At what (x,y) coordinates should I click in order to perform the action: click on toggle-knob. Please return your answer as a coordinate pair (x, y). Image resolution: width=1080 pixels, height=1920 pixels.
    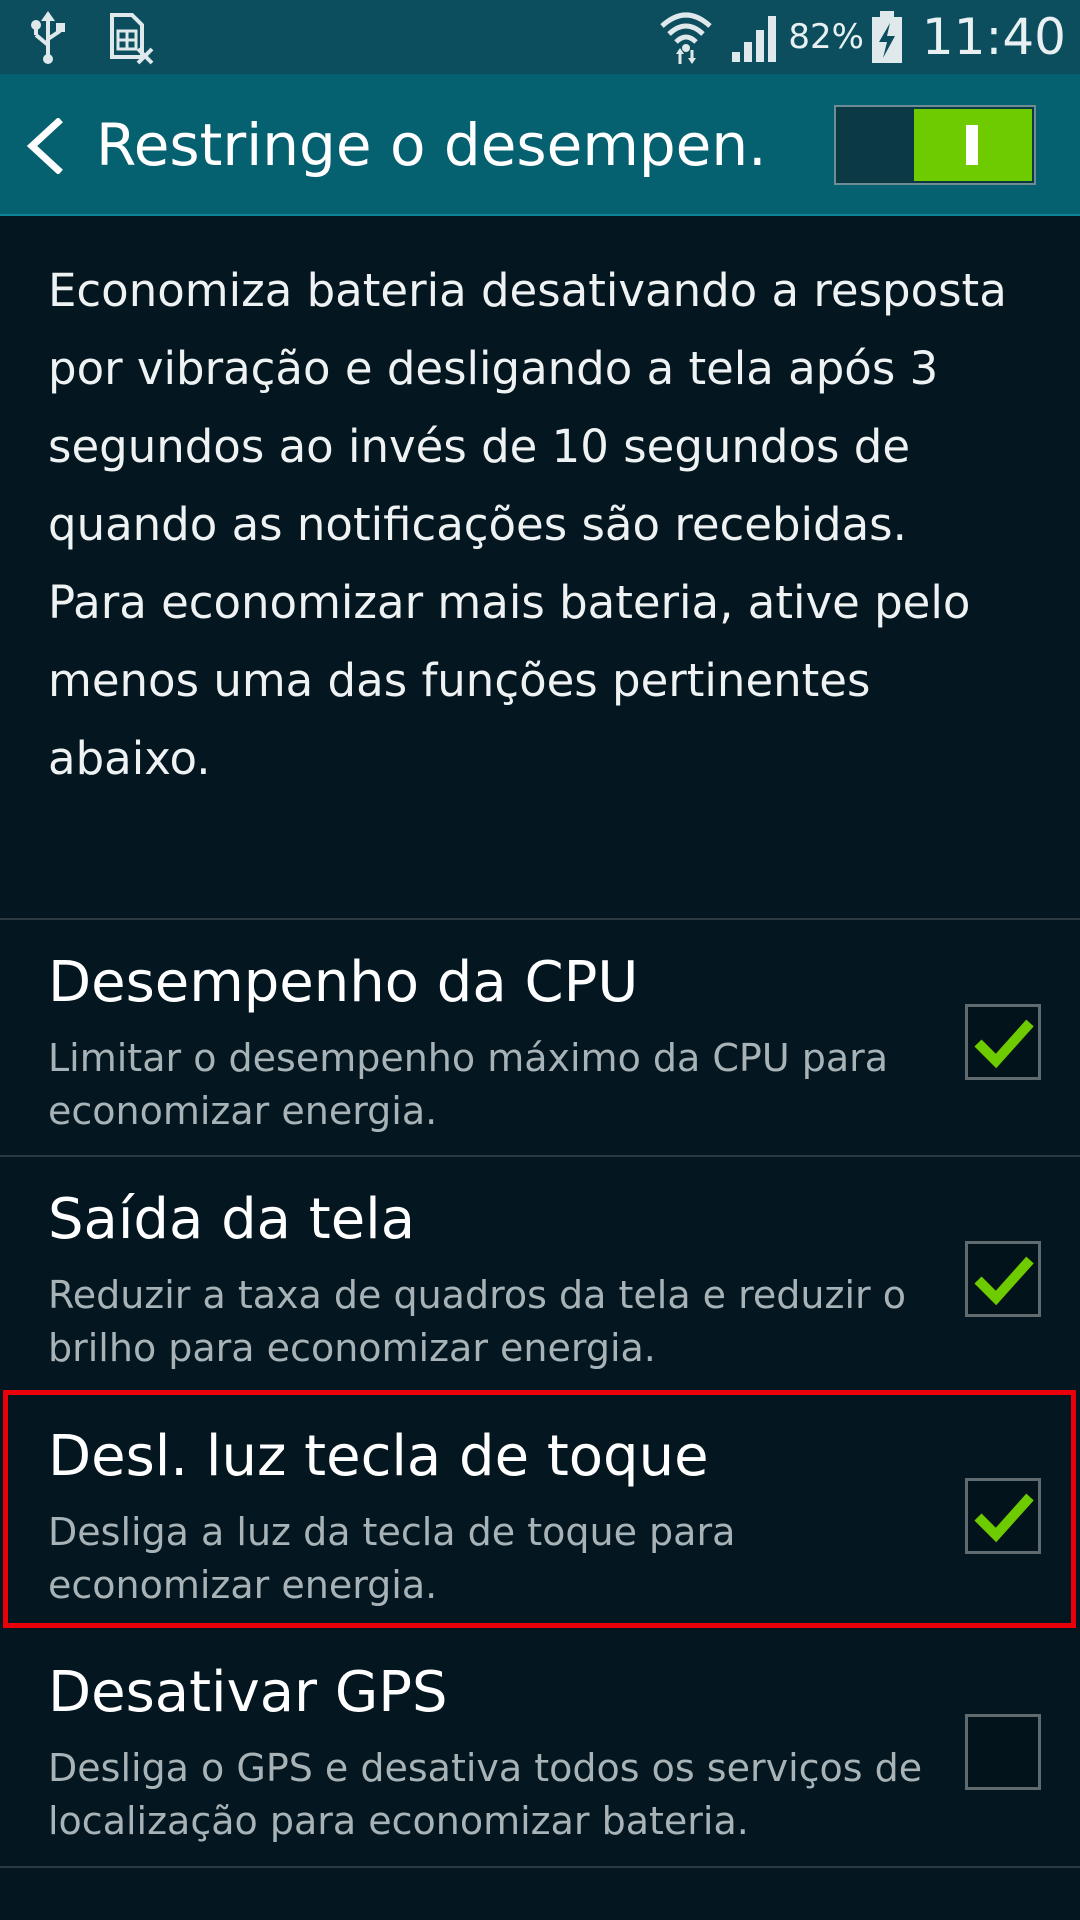
    Looking at the image, I should click on (973, 145).